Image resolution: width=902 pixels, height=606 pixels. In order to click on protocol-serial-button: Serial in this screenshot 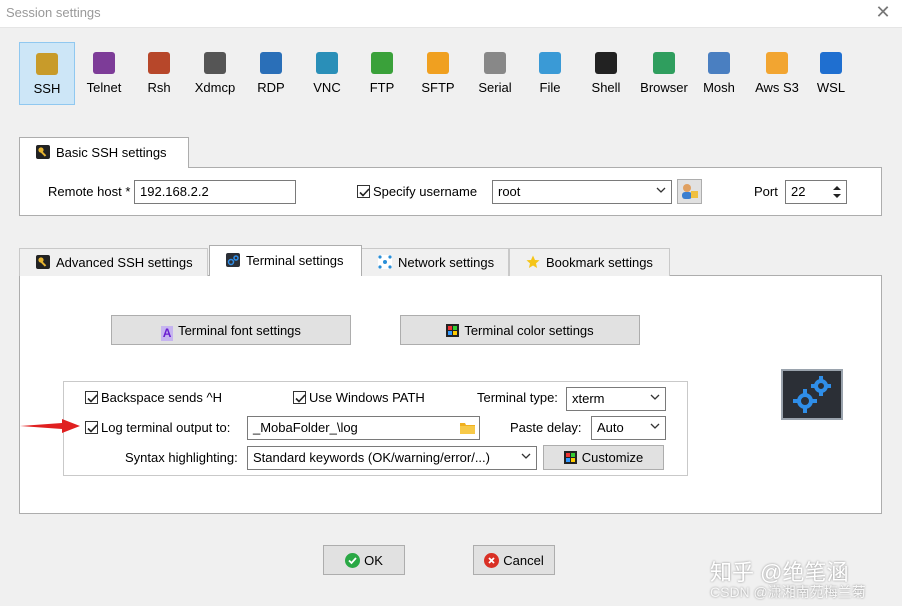, I will do `click(495, 73)`.